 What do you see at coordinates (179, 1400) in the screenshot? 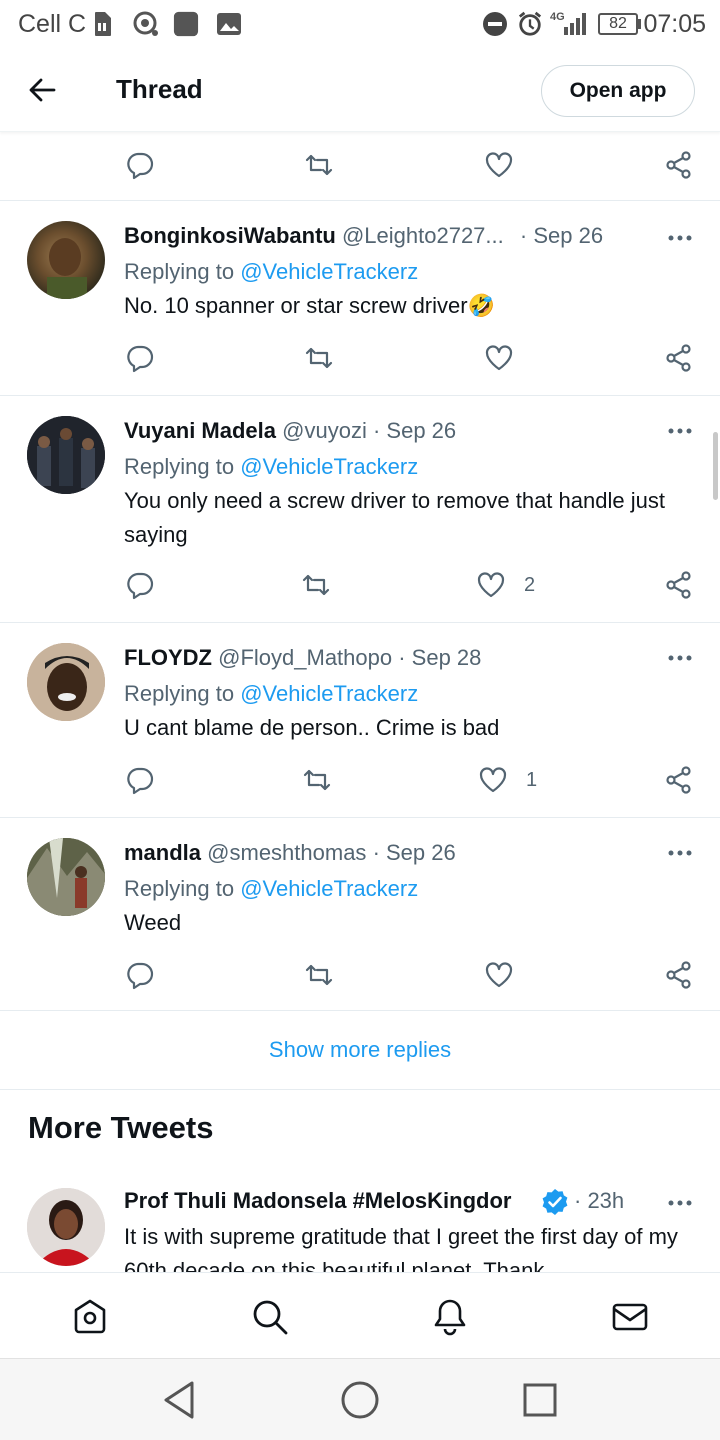
I see `back-triangle-icon` at bounding box center [179, 1400].